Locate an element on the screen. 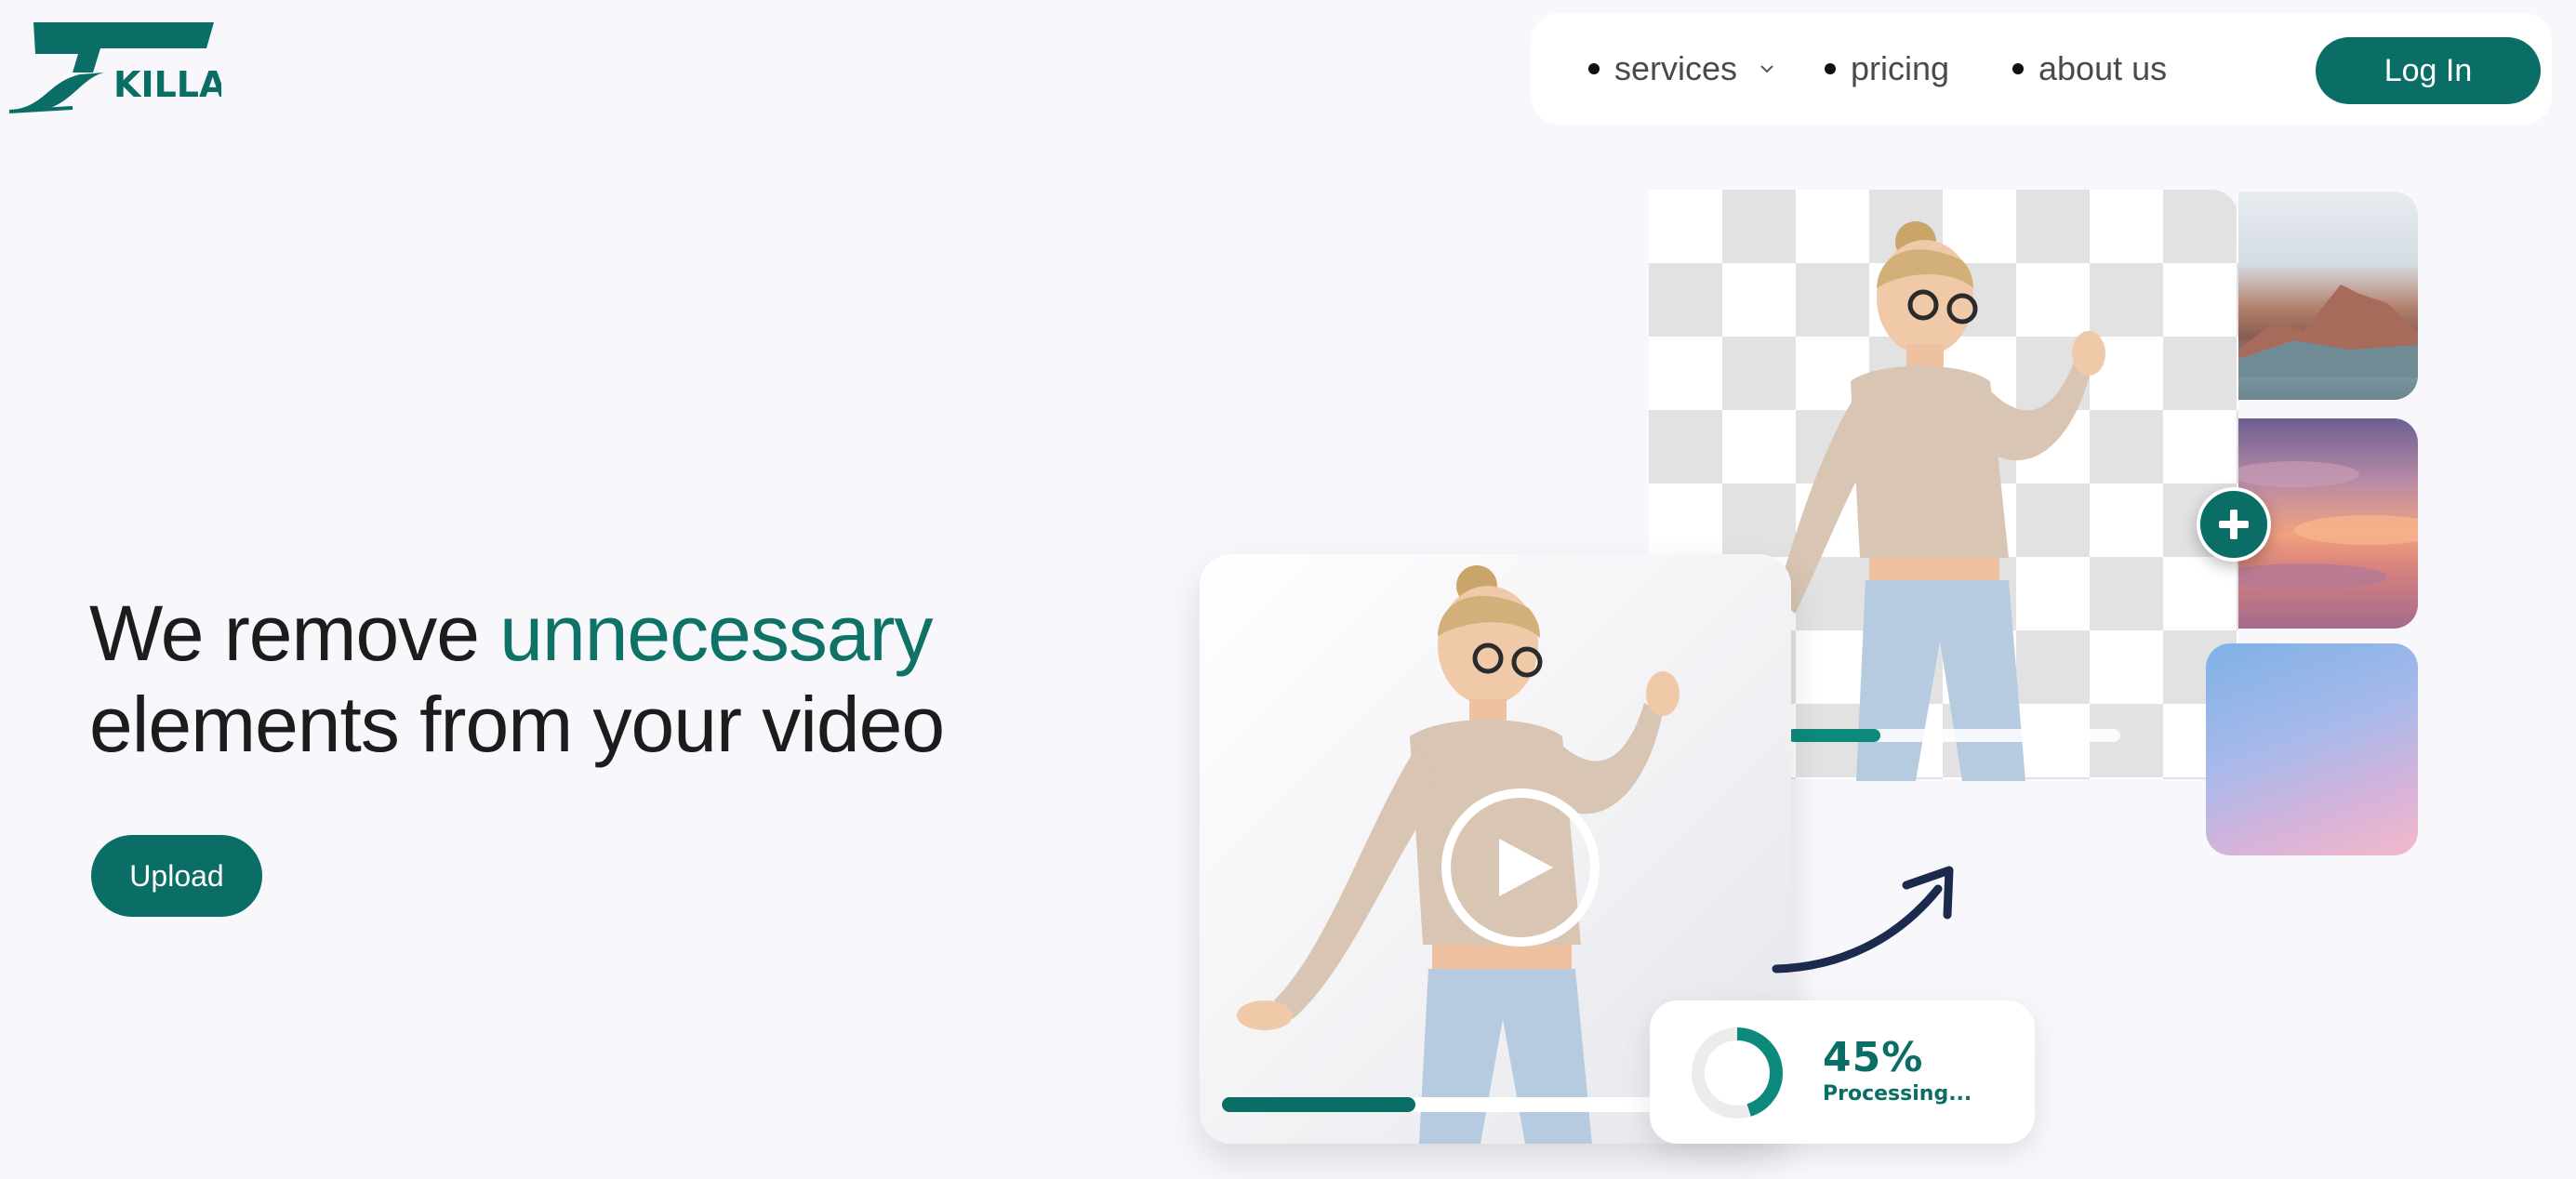 This screenshot has height=1179, width=2576. nav-item-pricing: pricing is located at coordinates (1887, 69).